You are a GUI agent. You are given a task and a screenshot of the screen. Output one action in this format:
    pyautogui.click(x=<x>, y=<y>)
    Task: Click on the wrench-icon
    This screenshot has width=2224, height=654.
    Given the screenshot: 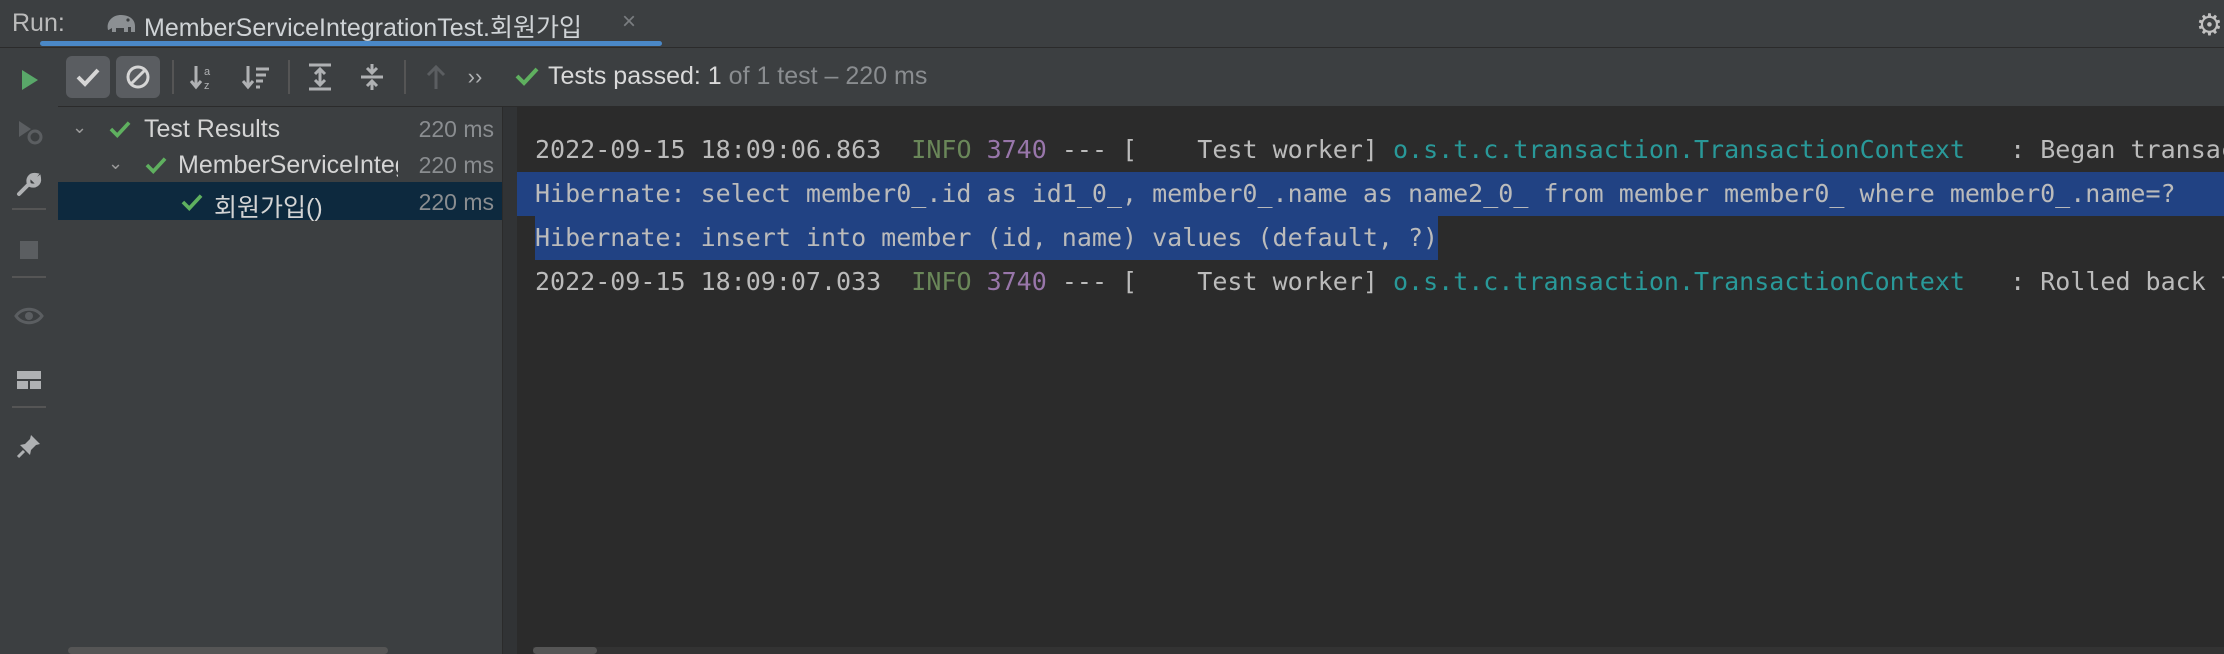 What is the action you would take?
    pyautogui.click(x=29, y=184)
    